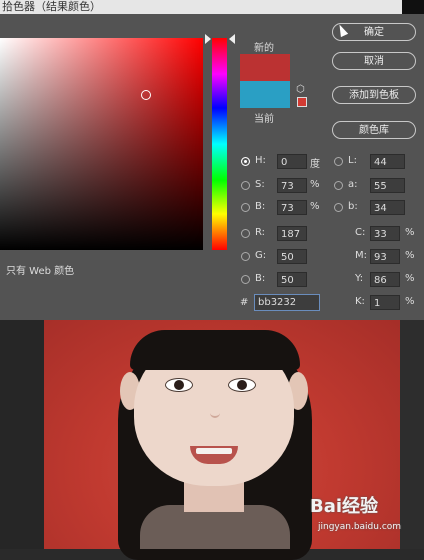 This screenshot has height=560, width=424. Describe the element at coordinates (385, 256) in the screenshot. I see `m-input: 93` at that location.